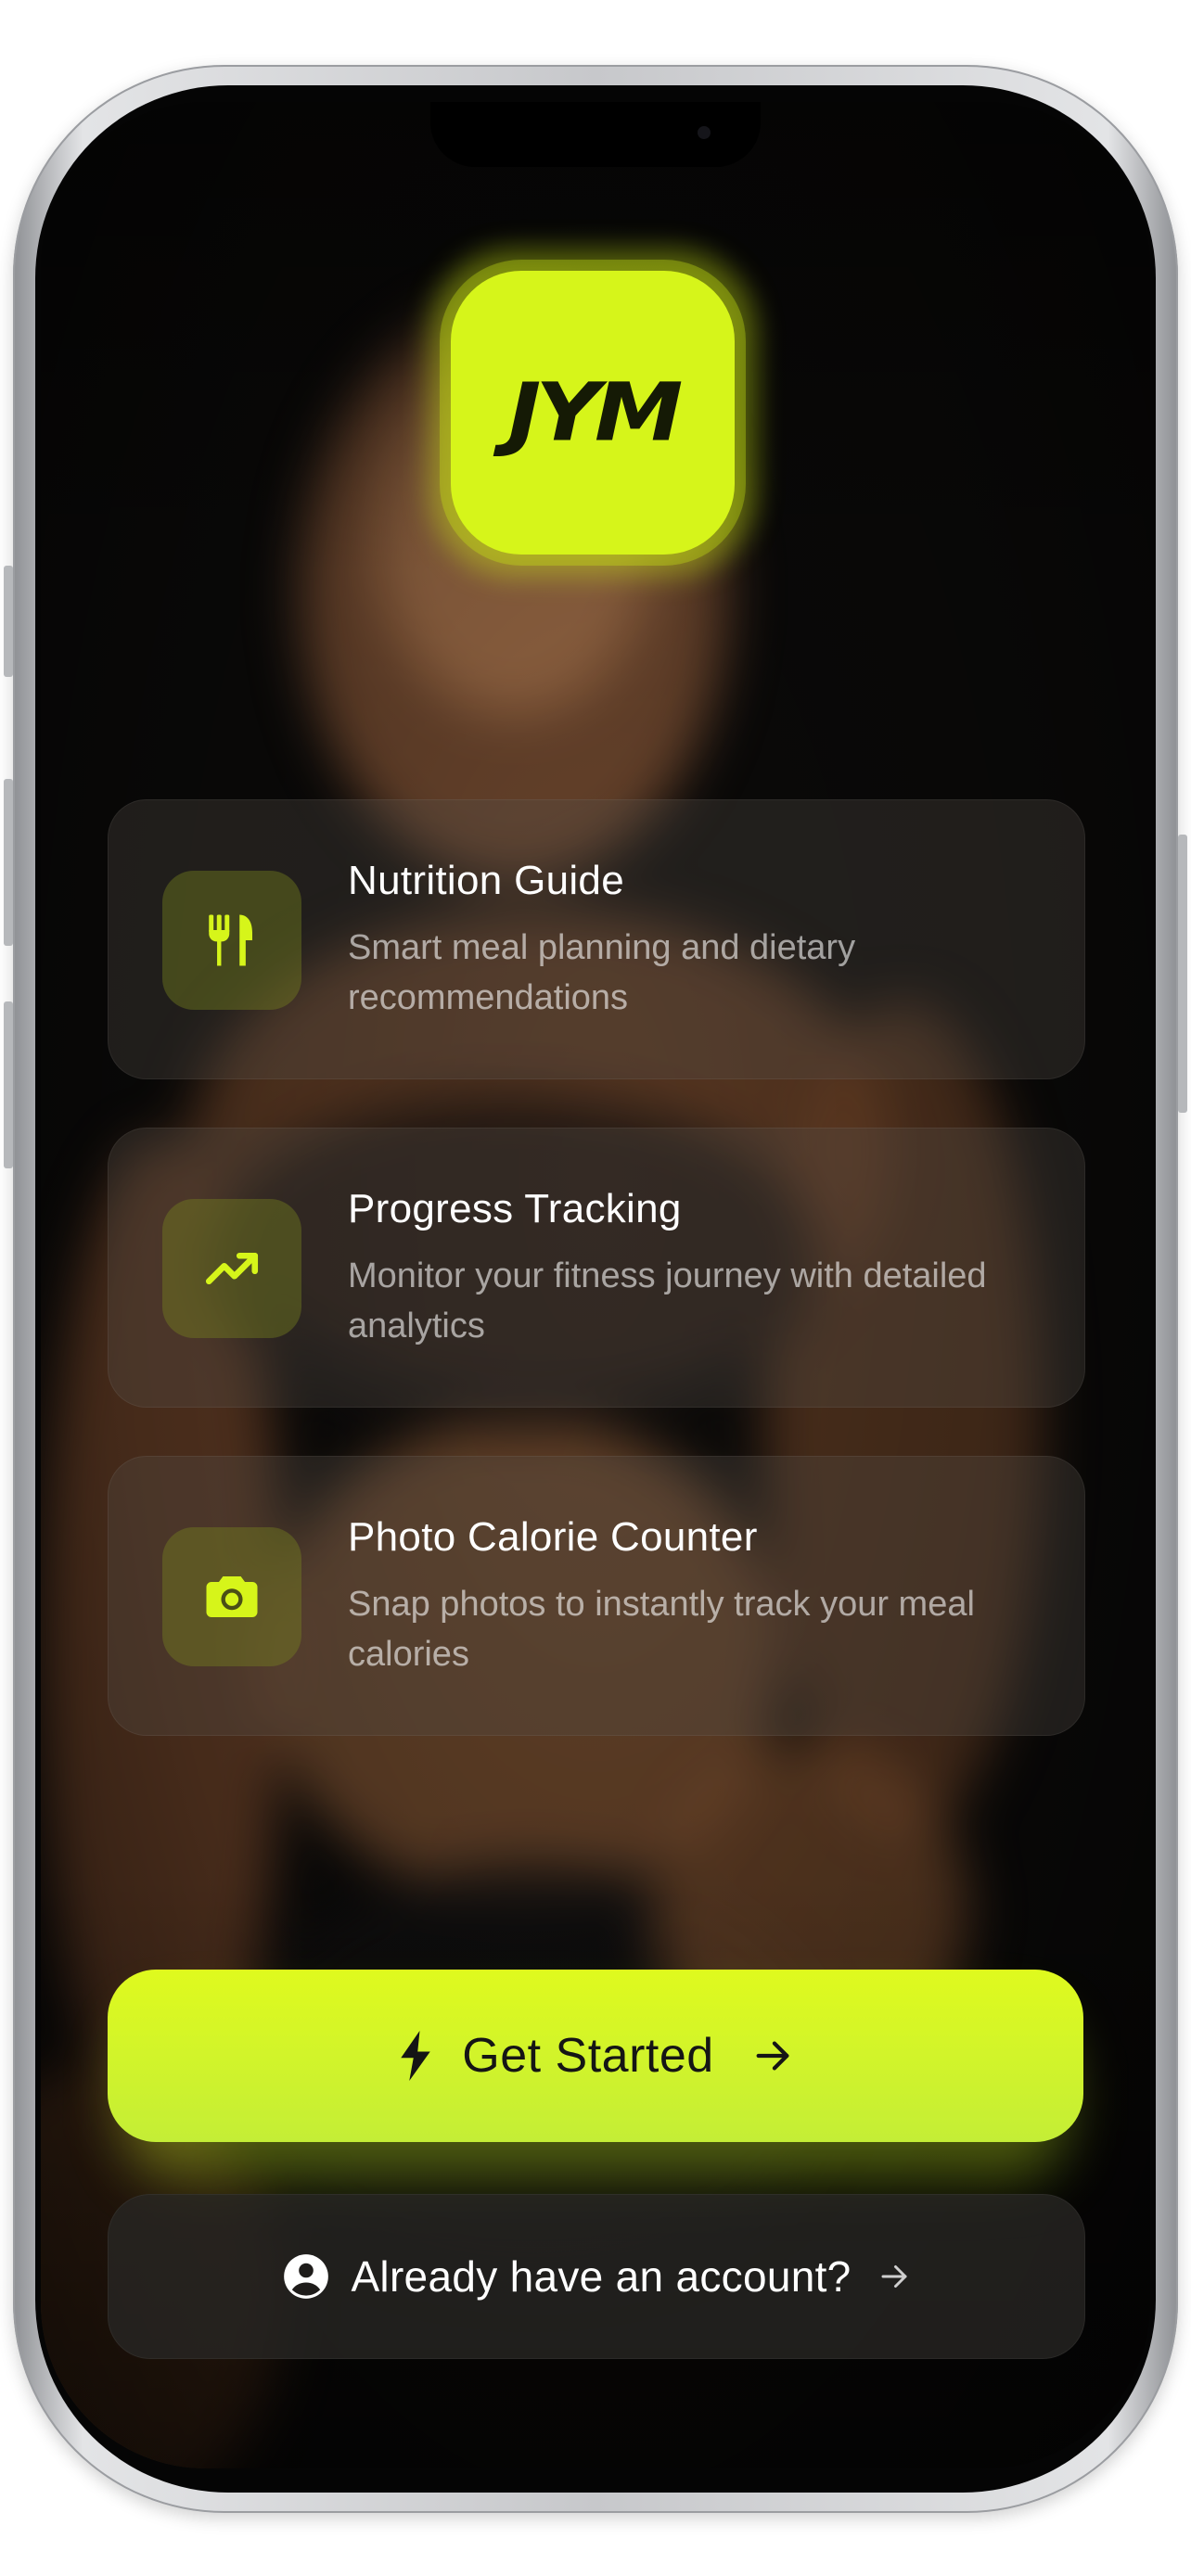 Image resolution: width=1191 pixels, height=2576 pixels. Describe the element at coordinates (595, 413) in the screenshot. I see `logo-text: JYM` at that location.